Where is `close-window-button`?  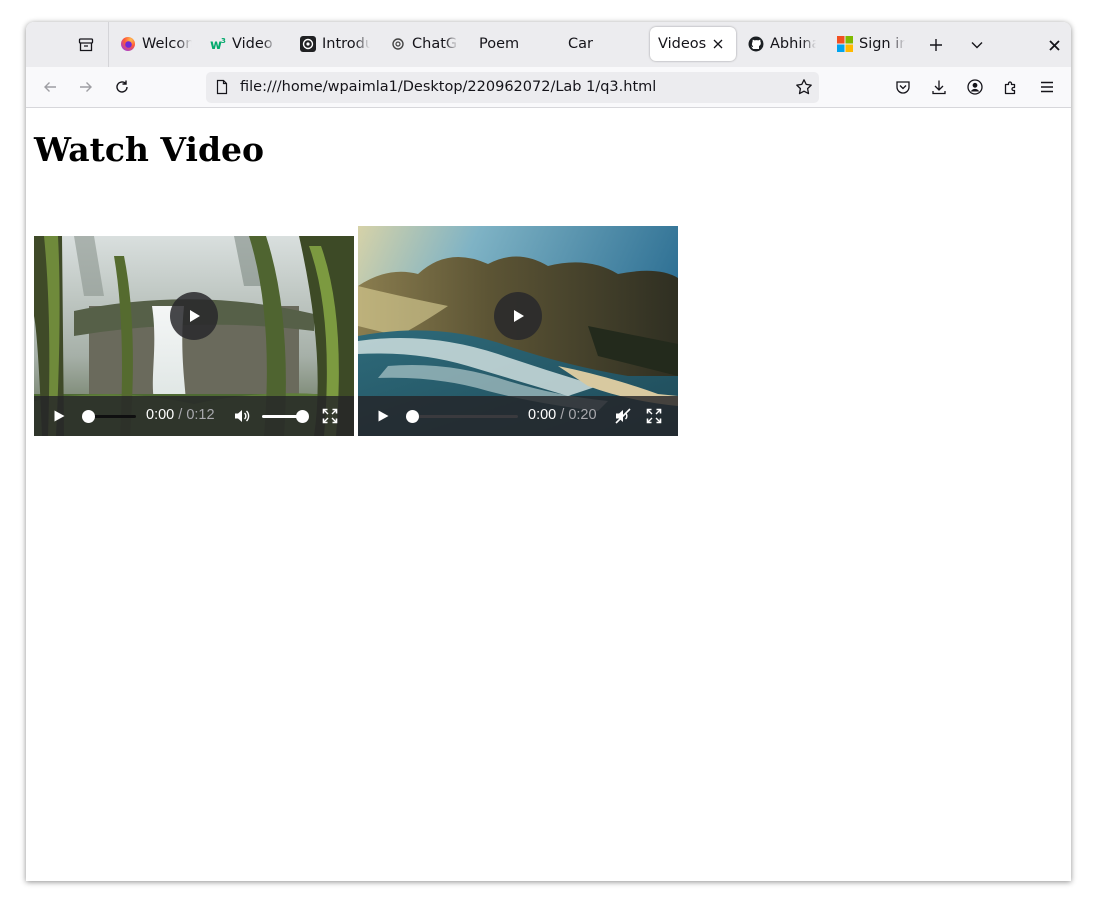
close-window-button is located at coordinates (1054, 45).